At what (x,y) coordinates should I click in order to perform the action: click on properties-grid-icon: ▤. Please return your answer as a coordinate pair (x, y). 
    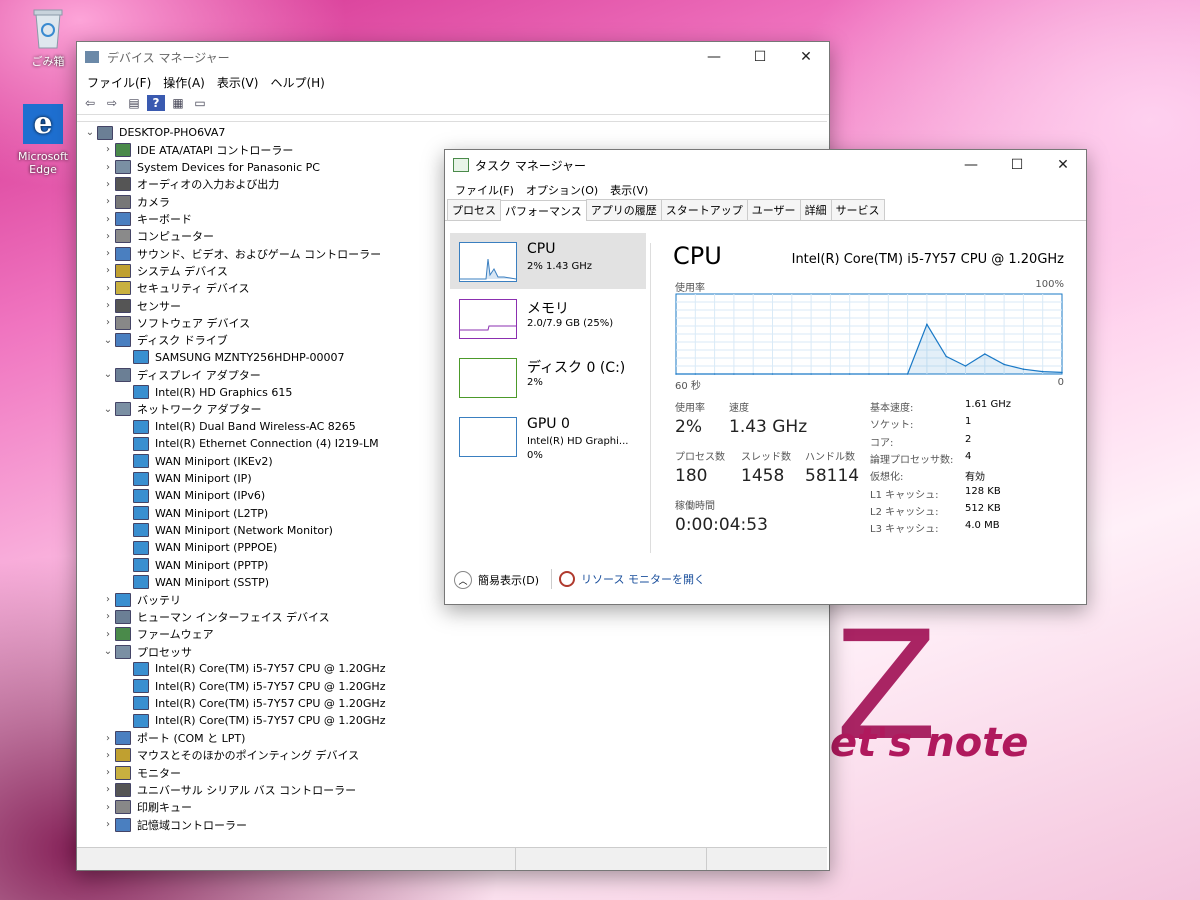
    Looking at the image, I should click on (134, 103).